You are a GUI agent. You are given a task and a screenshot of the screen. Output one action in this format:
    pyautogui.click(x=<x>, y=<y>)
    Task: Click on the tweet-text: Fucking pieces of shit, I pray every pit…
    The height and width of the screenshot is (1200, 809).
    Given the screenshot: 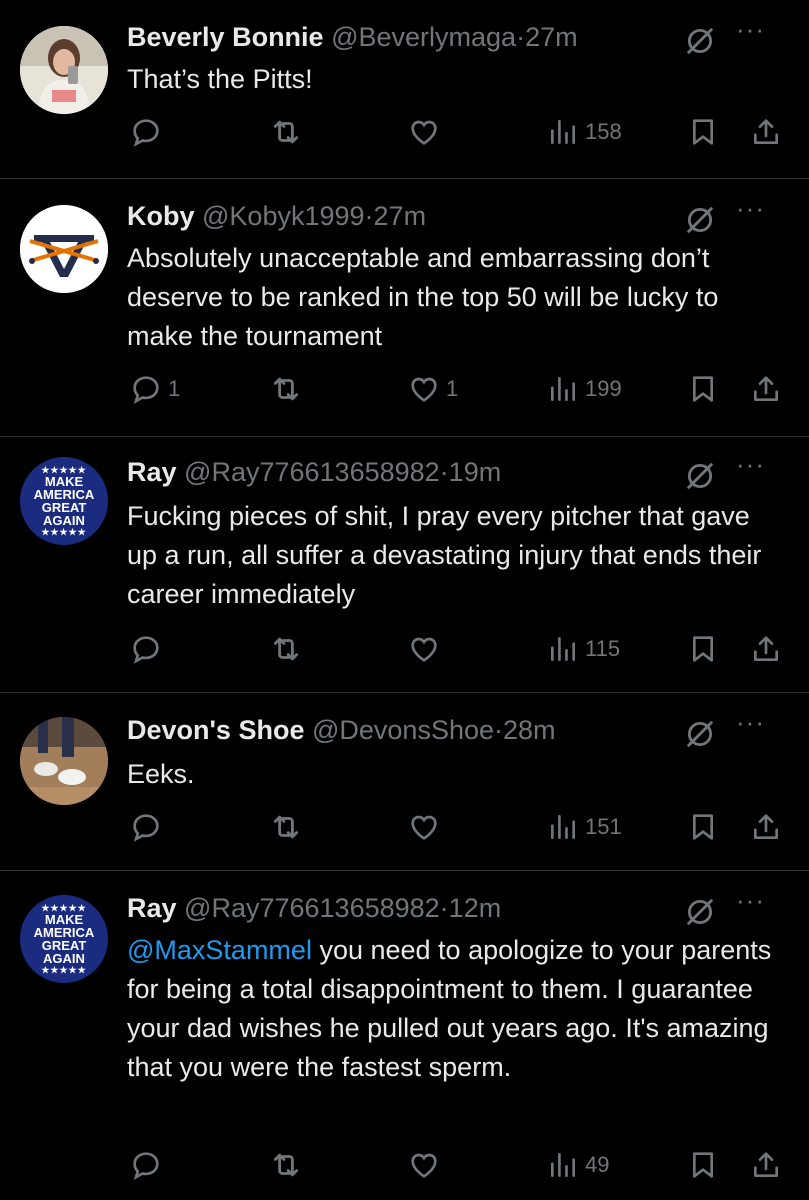 What is the action you would take?
    pyautogui.click(x=444, y=555)
    